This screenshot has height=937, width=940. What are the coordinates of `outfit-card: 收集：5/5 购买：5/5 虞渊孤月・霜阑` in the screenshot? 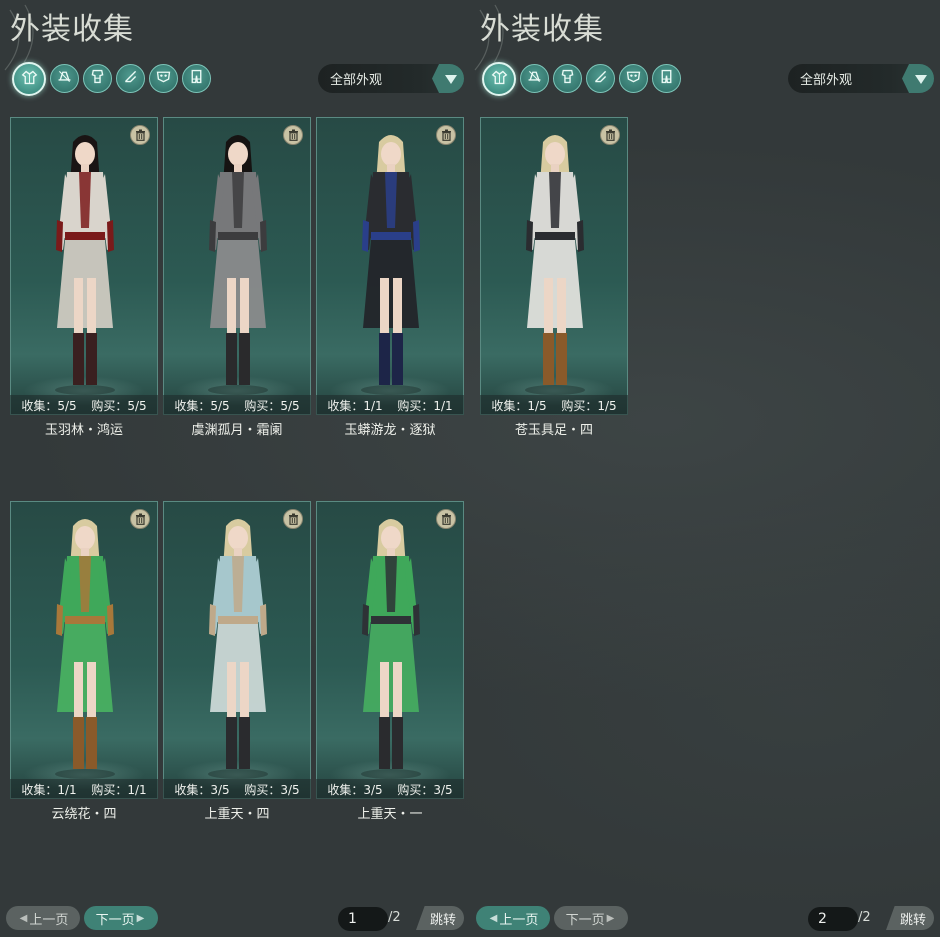 It's located at (237, 277).